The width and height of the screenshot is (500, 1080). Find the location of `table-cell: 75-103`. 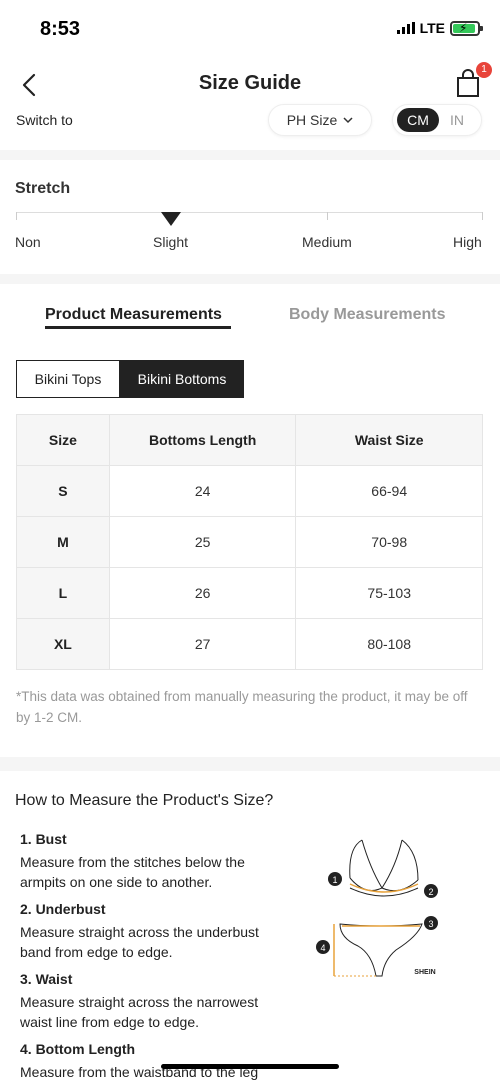

table-cell: 75-103 is located at coordinates (389, 593).